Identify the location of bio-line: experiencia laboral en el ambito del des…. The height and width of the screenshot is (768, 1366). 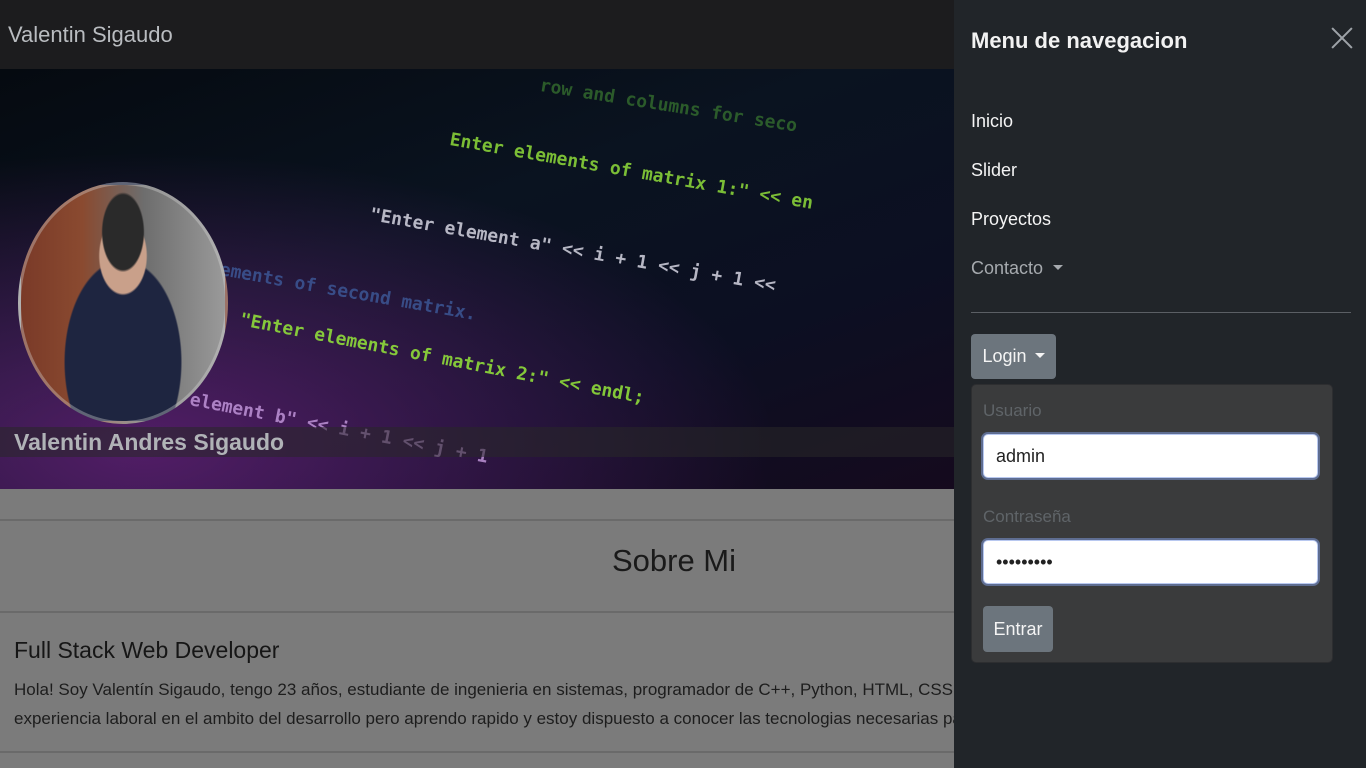
(484, 718).